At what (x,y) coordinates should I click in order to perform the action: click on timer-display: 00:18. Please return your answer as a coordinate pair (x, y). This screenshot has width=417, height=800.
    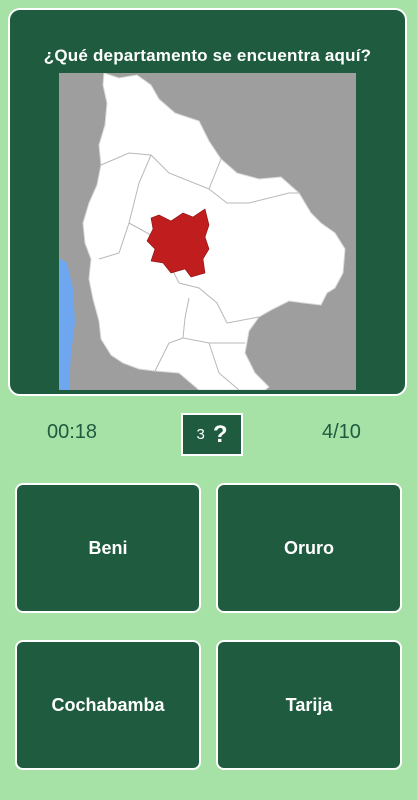
    Looking at the image, I should click on (72, 432).